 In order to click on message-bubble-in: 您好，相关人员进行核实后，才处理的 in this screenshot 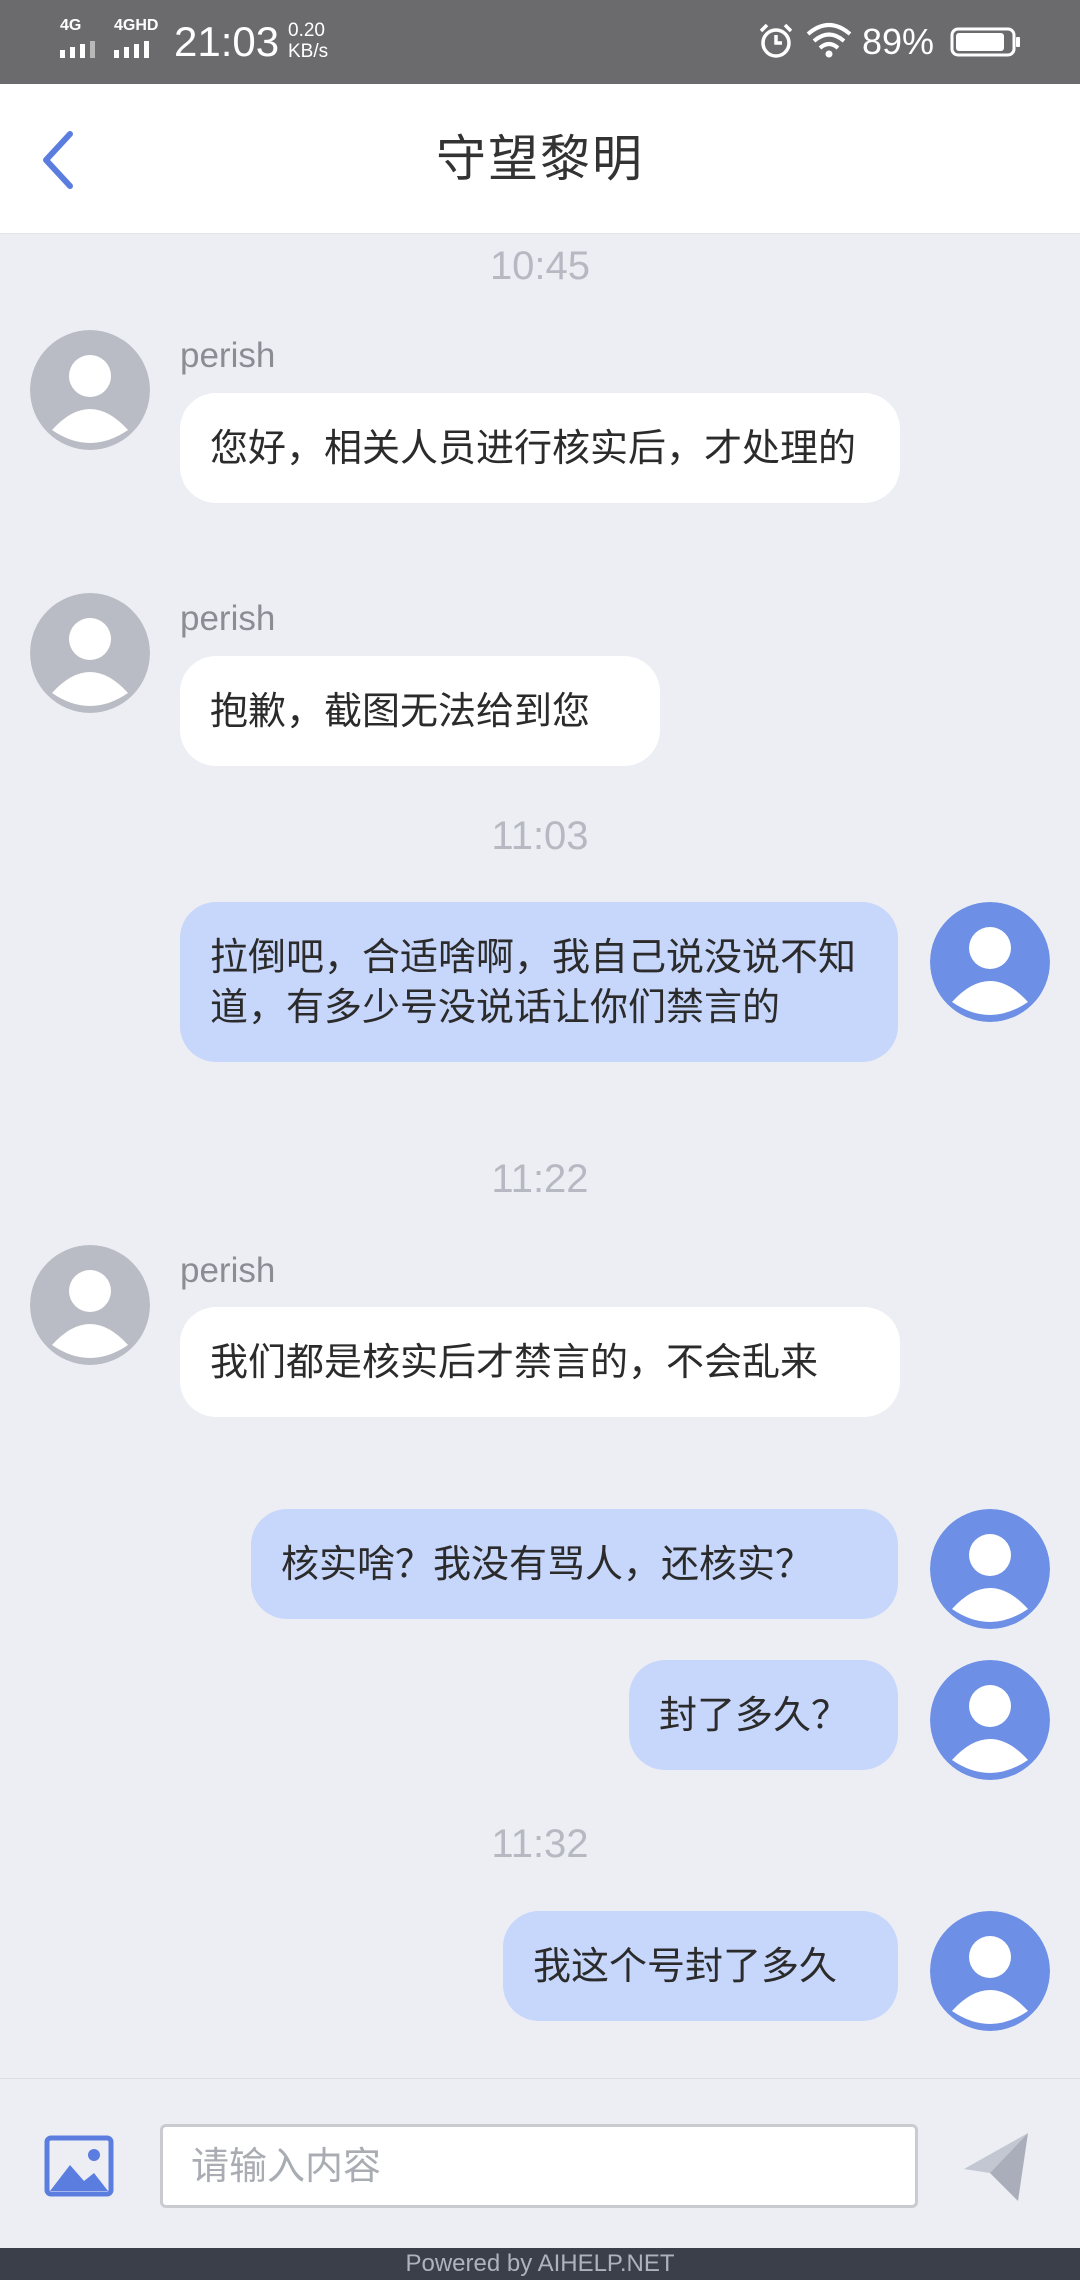, I will do `click(540, 448)`.